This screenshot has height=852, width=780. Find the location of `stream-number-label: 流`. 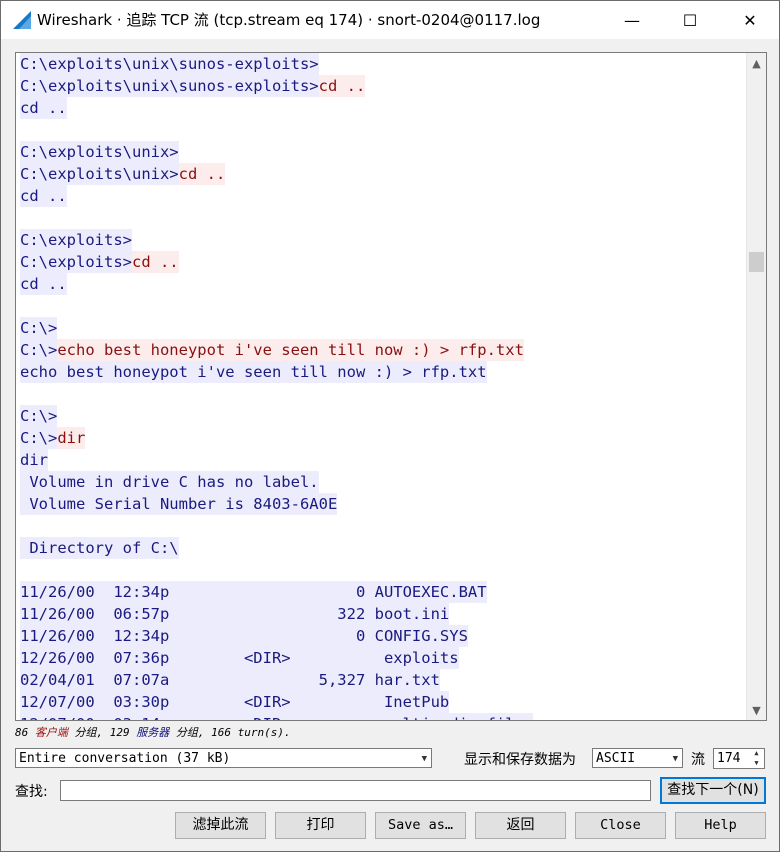

stream-number-label: 流 is located at coordinates (698, 760).